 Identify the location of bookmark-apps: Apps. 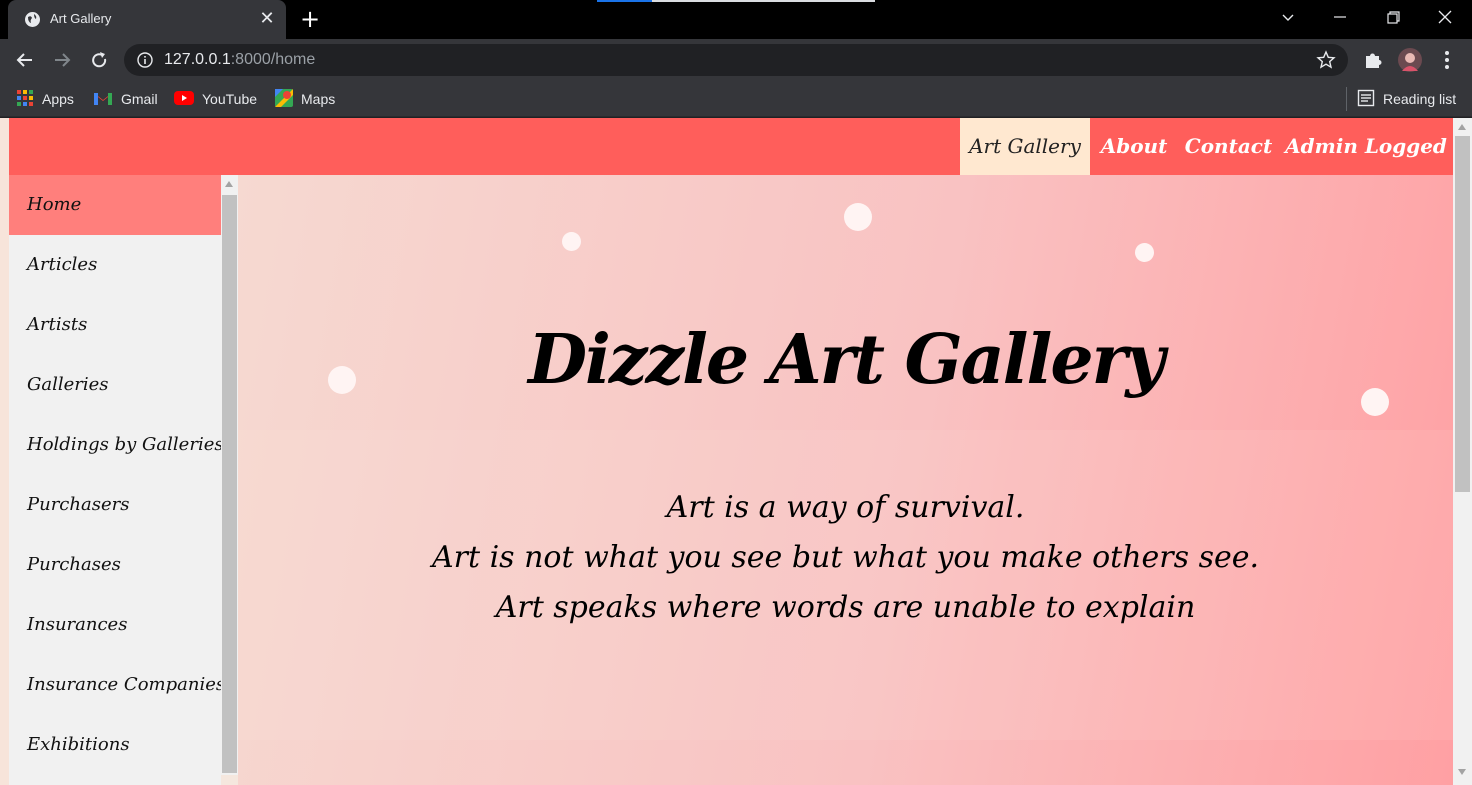
(45, 99).